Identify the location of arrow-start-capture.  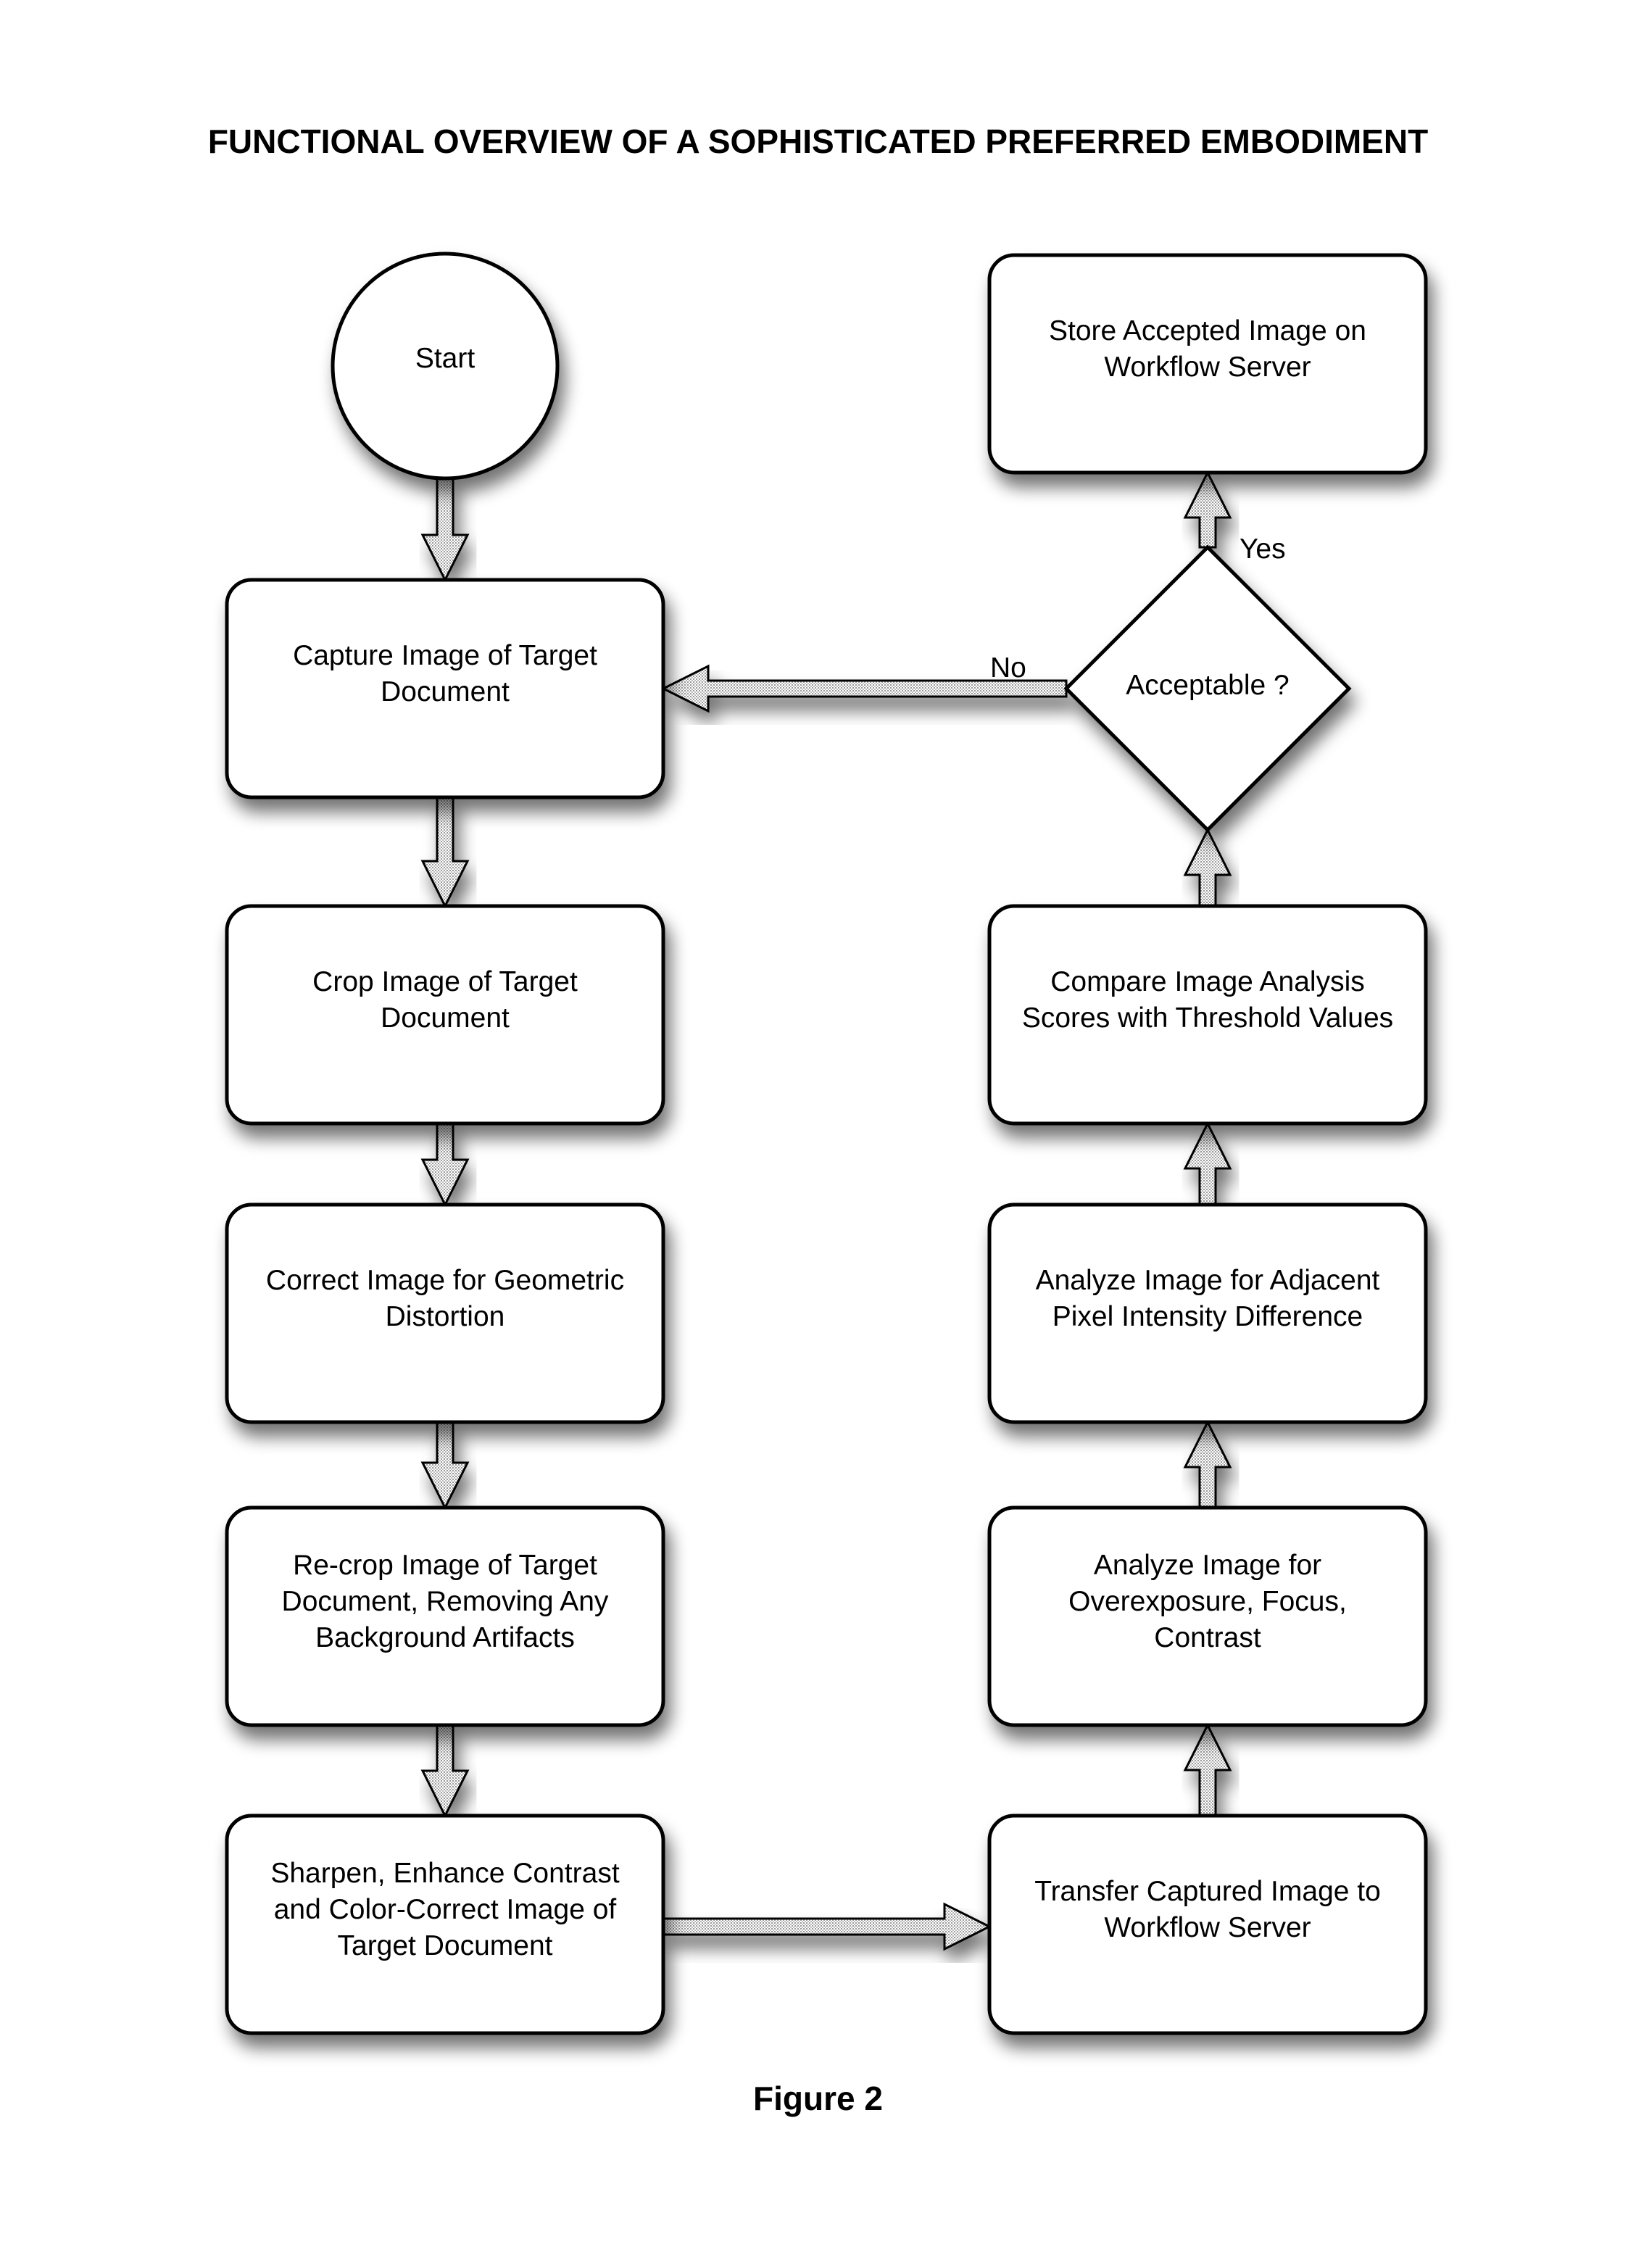
(445, 530).